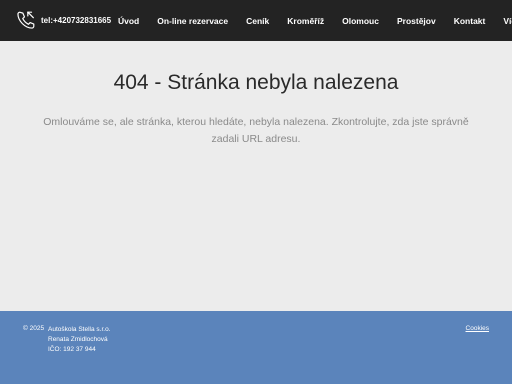  I want to click on phone-icon, so click(26, 20).